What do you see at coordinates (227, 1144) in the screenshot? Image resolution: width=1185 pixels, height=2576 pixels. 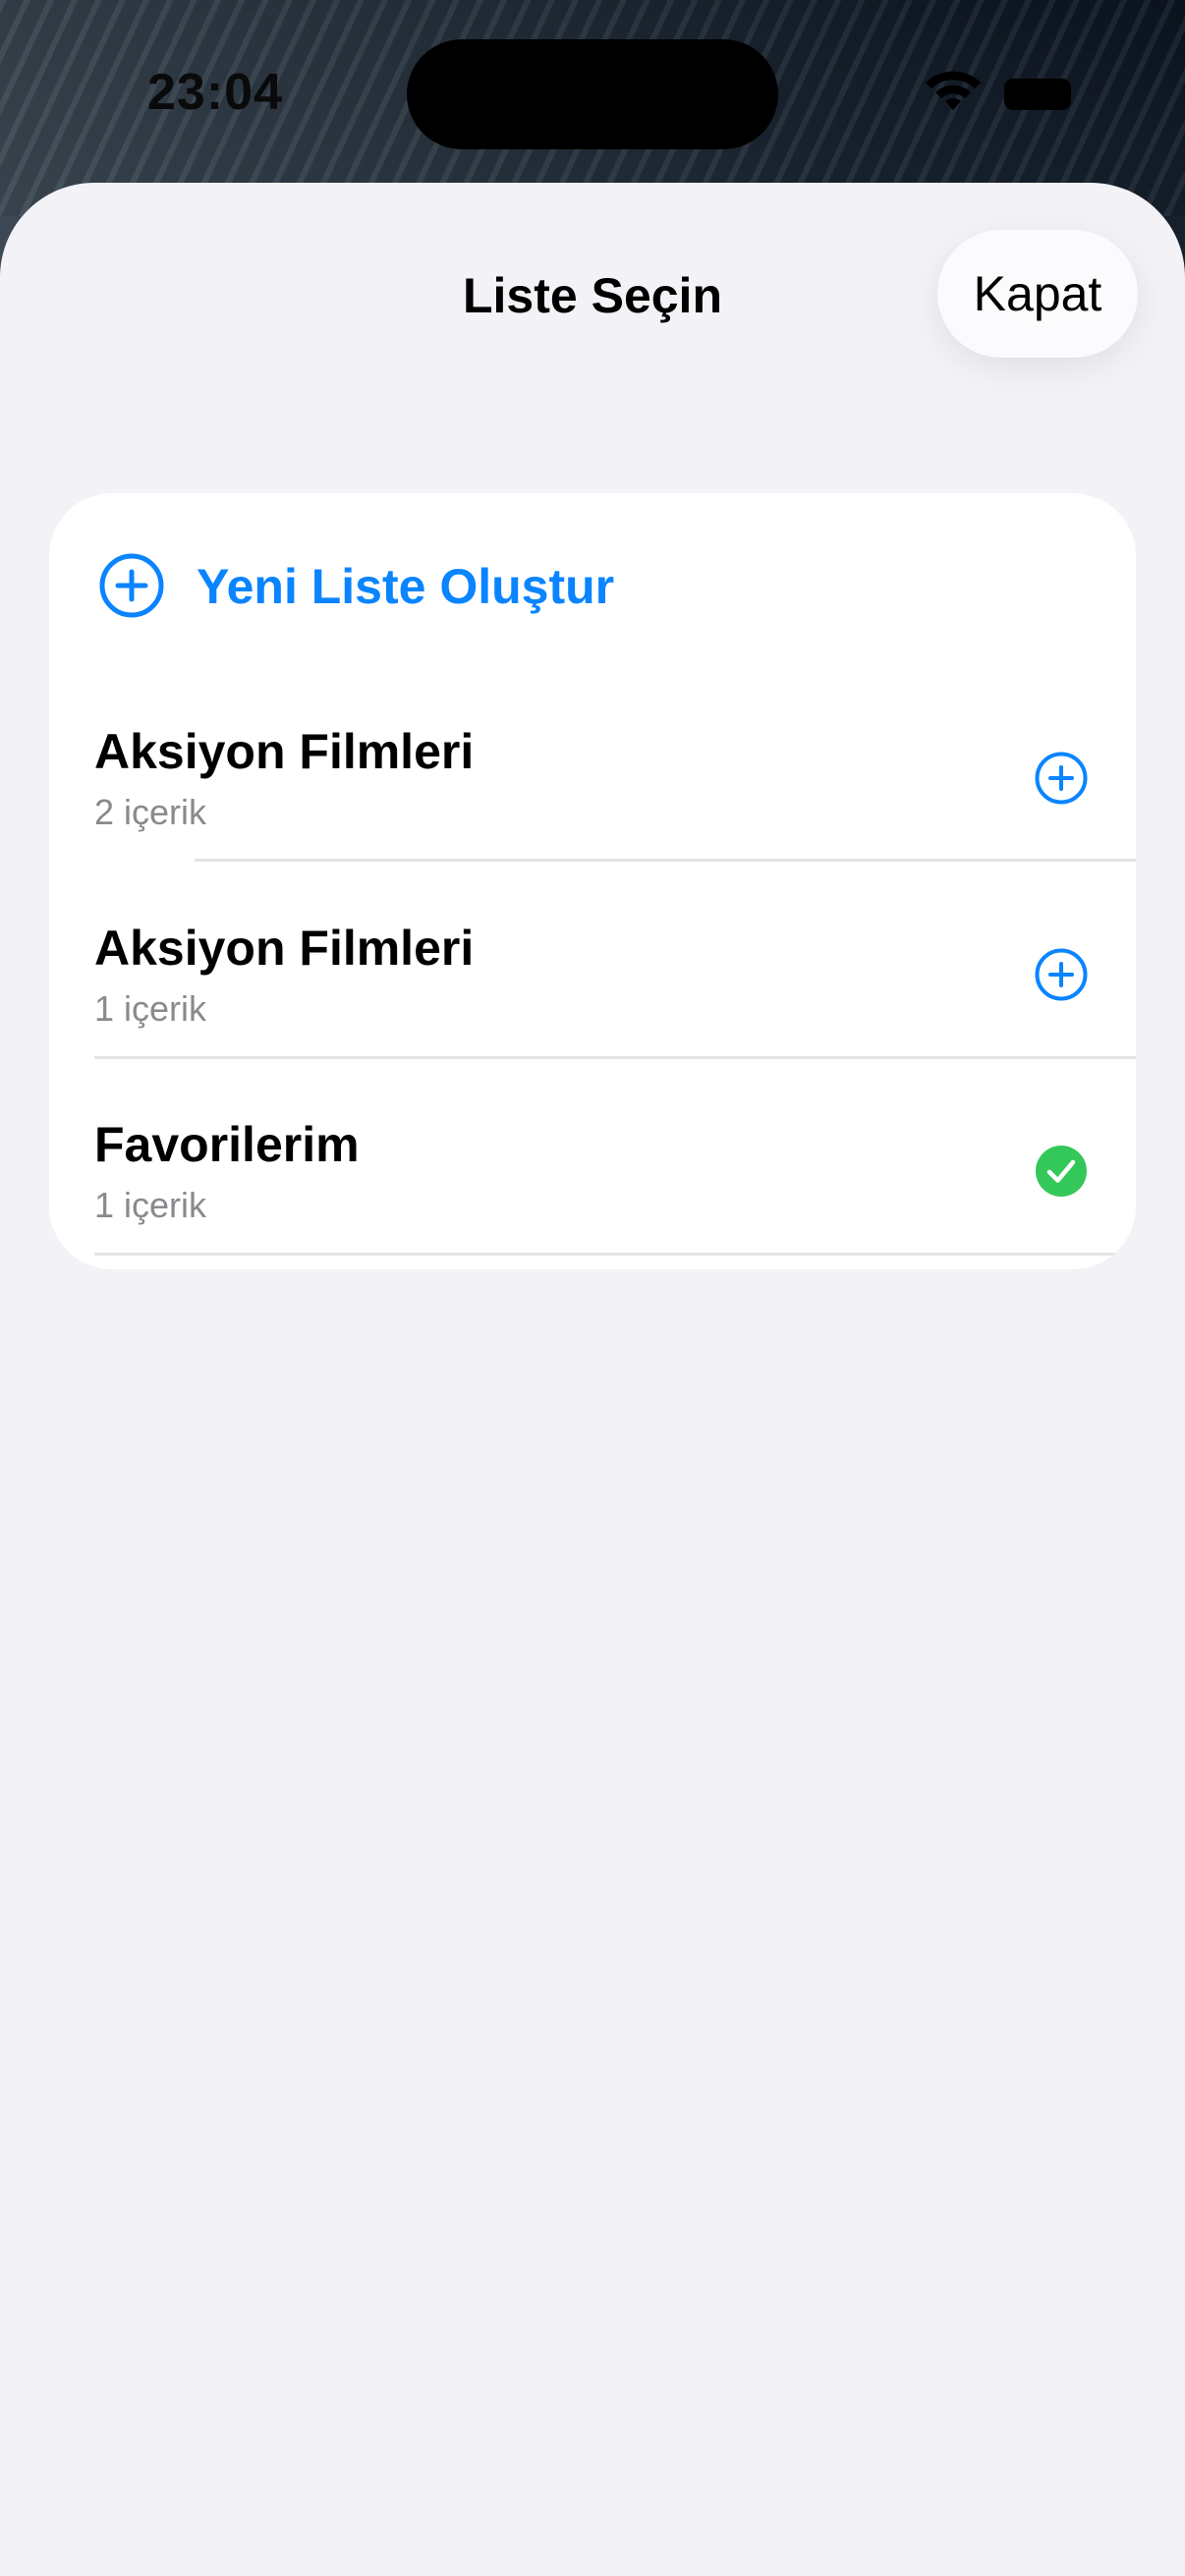 I see `list-title: Favorilerim` at bounding box center [227, 1144].